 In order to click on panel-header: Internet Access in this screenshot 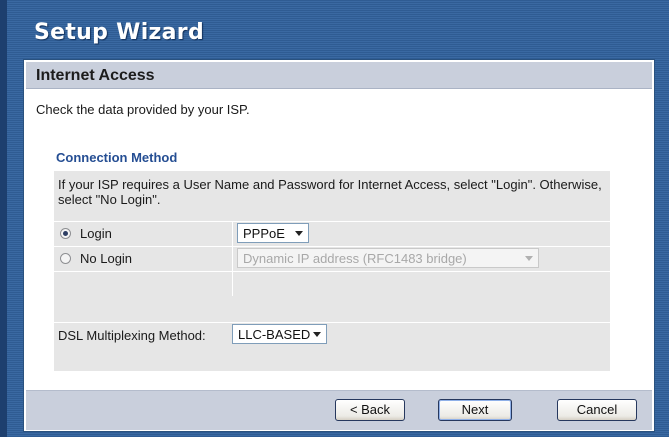, I will do `click(339, 75)`.